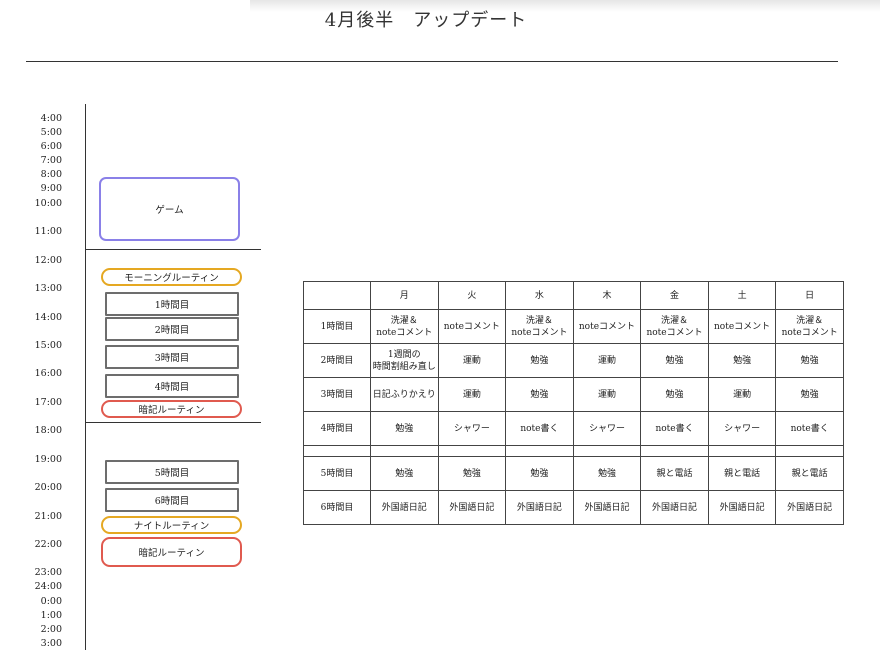  What do you see at coordinates (337, 360) in the screenshot?
I see `period-label: 2時間目` at bounding box center [337, 360].